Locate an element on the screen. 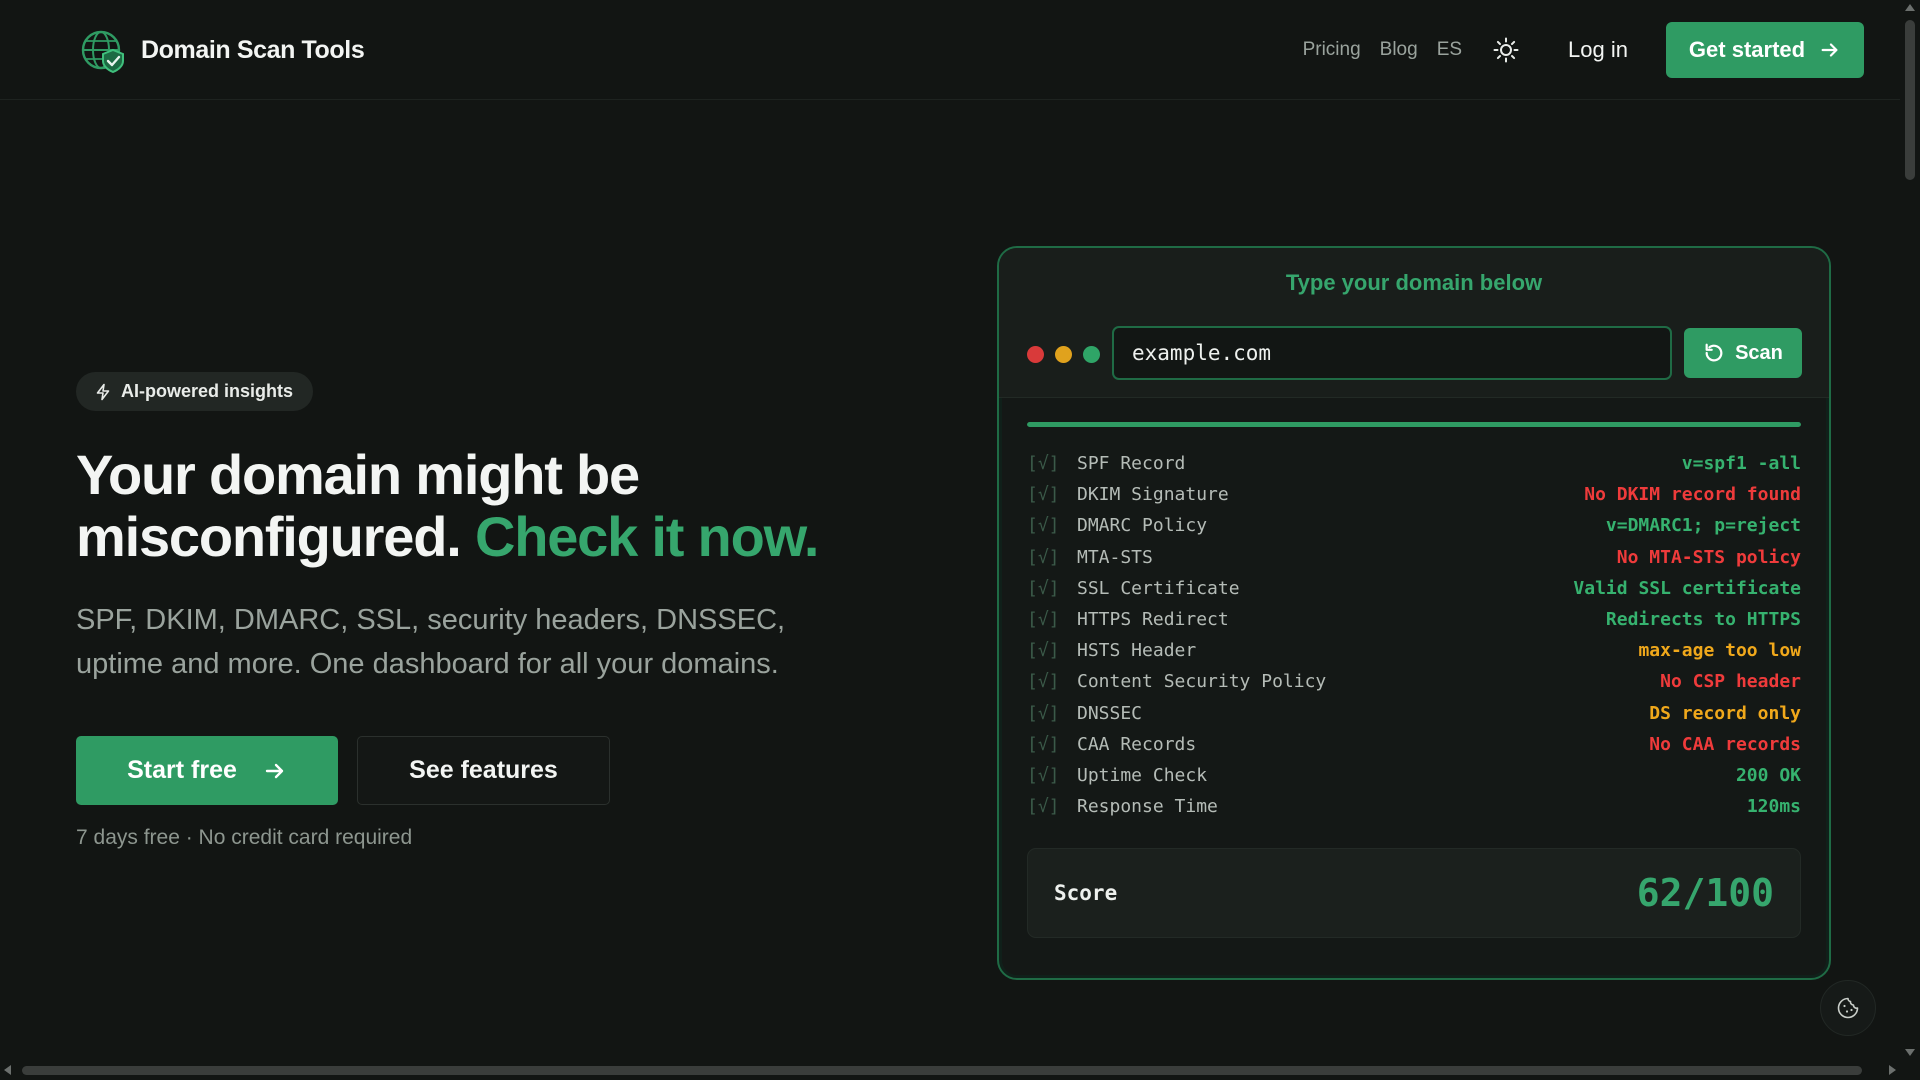 This screenshot has height=1080, width=1920. get-started-button: Get started is located at coordinates (1765, 50).